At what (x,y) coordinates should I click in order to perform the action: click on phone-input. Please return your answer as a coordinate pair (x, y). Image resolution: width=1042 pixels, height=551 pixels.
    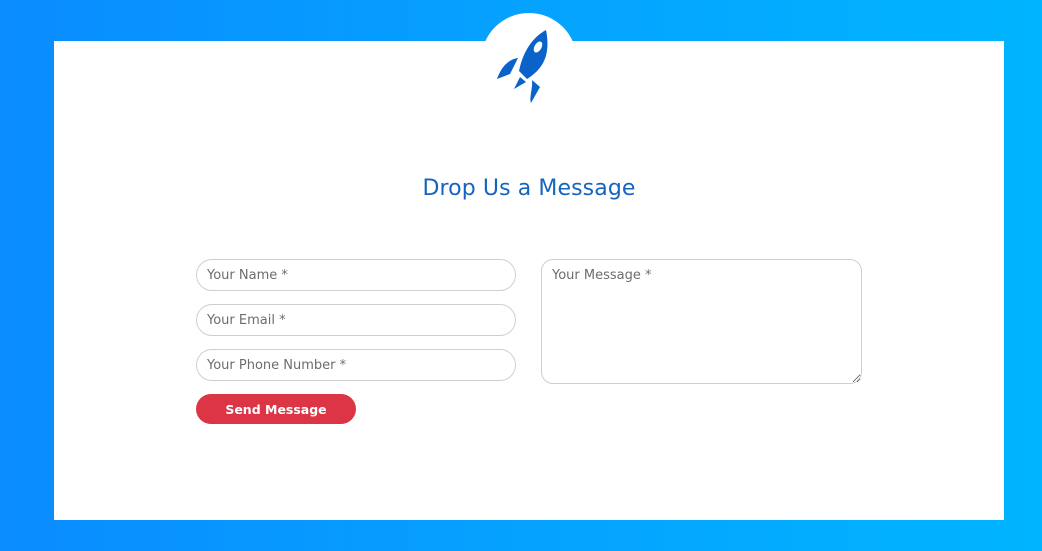
    Looking at the image, I should click on (356, 365).